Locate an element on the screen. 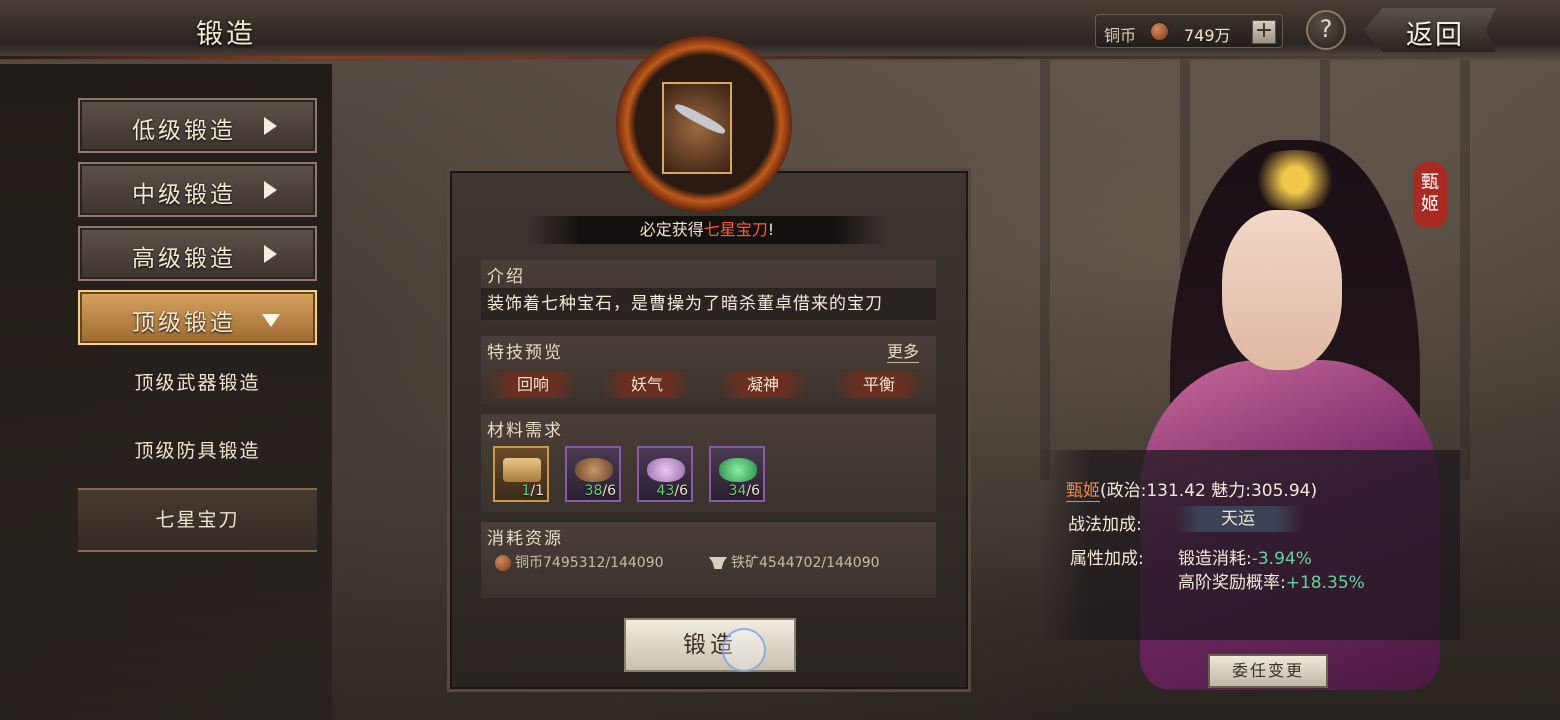 The image size is (1560, 720). item-preview is located at coordinates (697, 128).